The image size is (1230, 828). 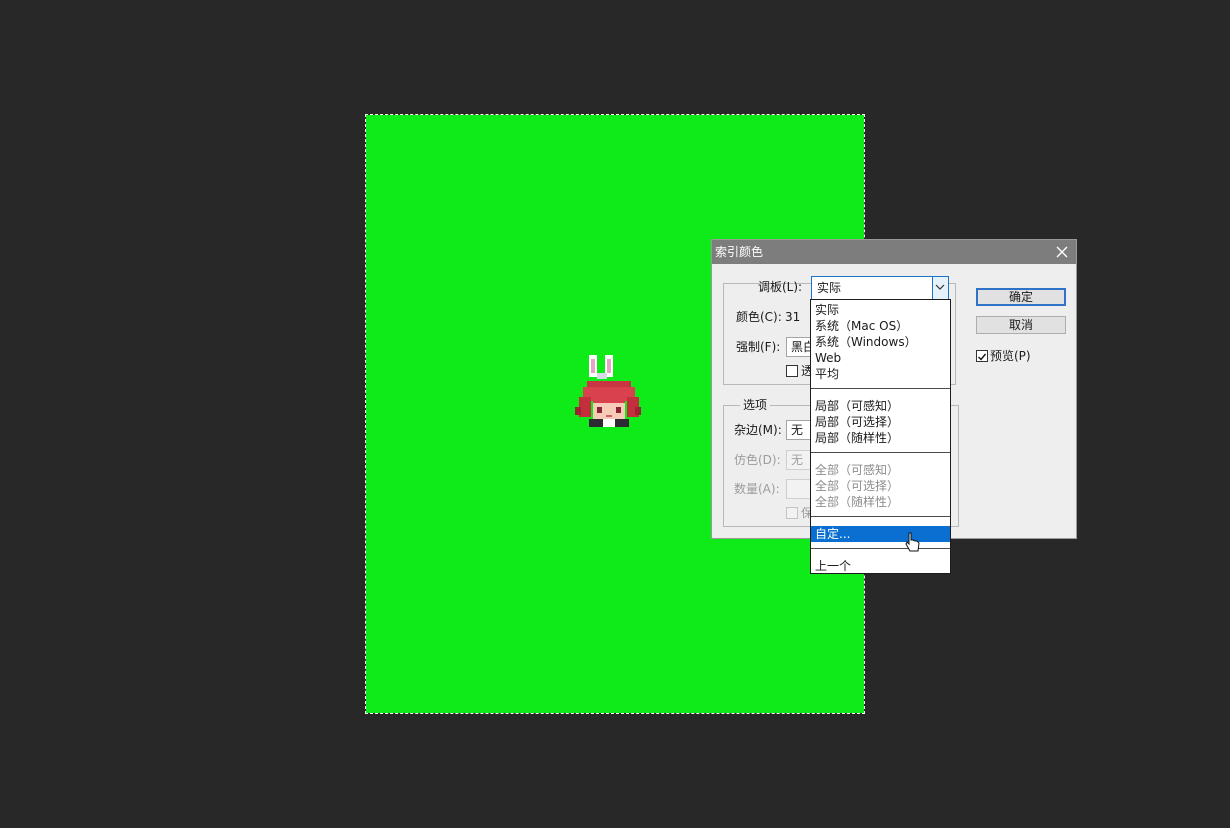 I want to click on option-previous: 上一个, so click(x=880, y=565).